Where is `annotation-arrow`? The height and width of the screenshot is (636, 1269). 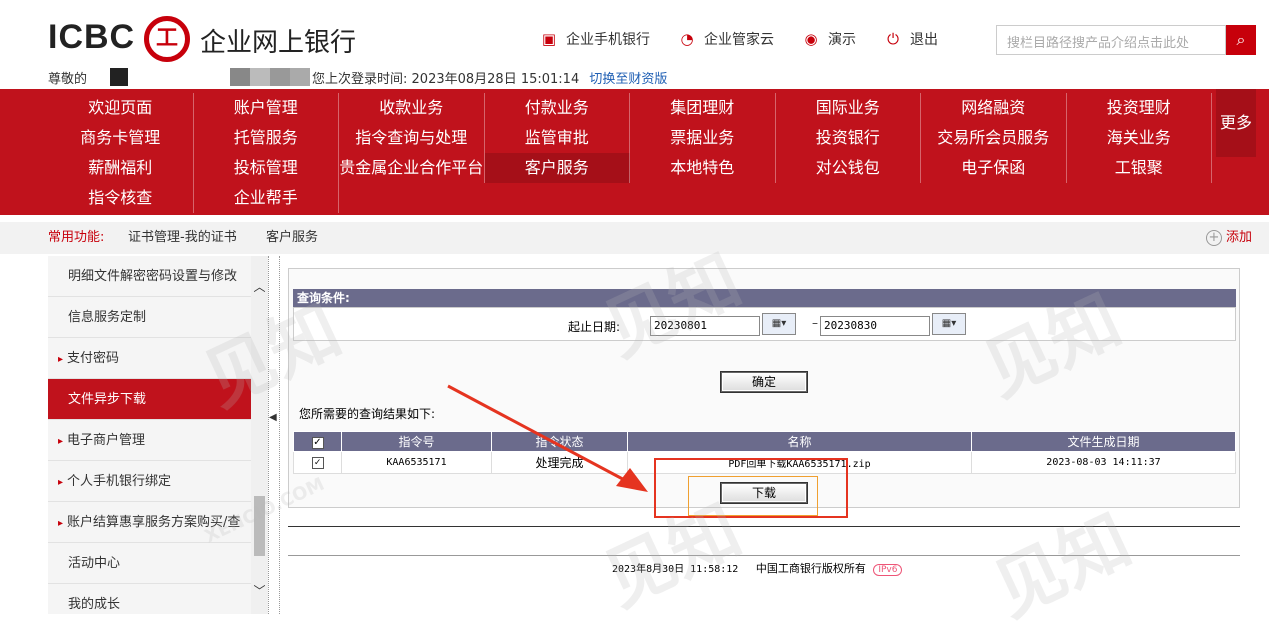
annotation-arrow is located at coordinates (547, 438).